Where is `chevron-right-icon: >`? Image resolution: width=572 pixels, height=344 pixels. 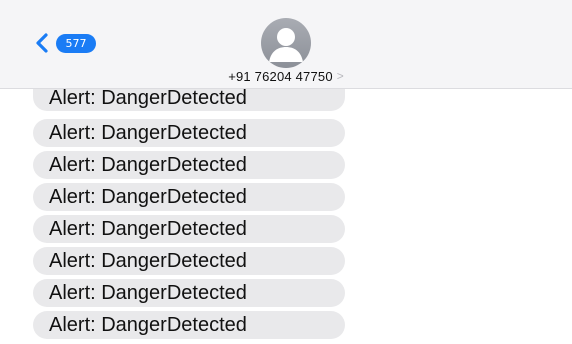
chevron-right-icon: > is located at coordinates (340, 76).